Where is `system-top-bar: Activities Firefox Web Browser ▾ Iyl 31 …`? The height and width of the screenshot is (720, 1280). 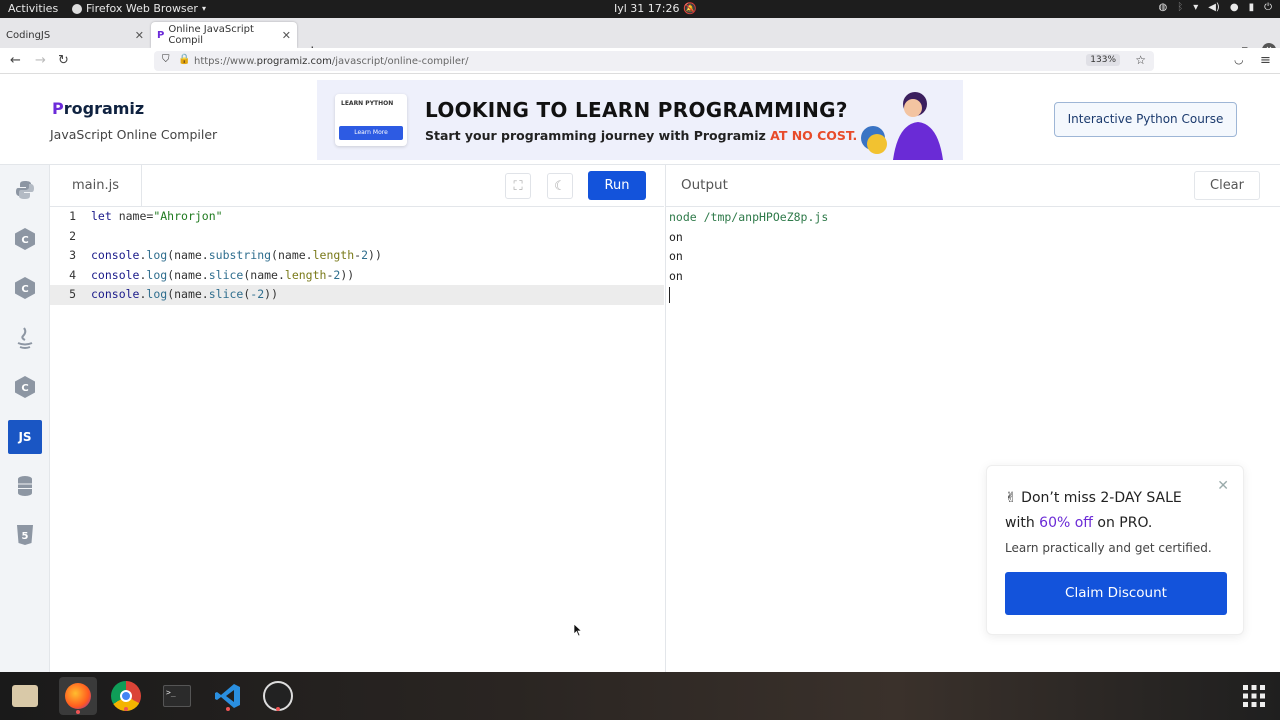
system-top-bar: Activities Firefox Web Browser ▾ Iyl 31 … is located at coordinates (640, 9).